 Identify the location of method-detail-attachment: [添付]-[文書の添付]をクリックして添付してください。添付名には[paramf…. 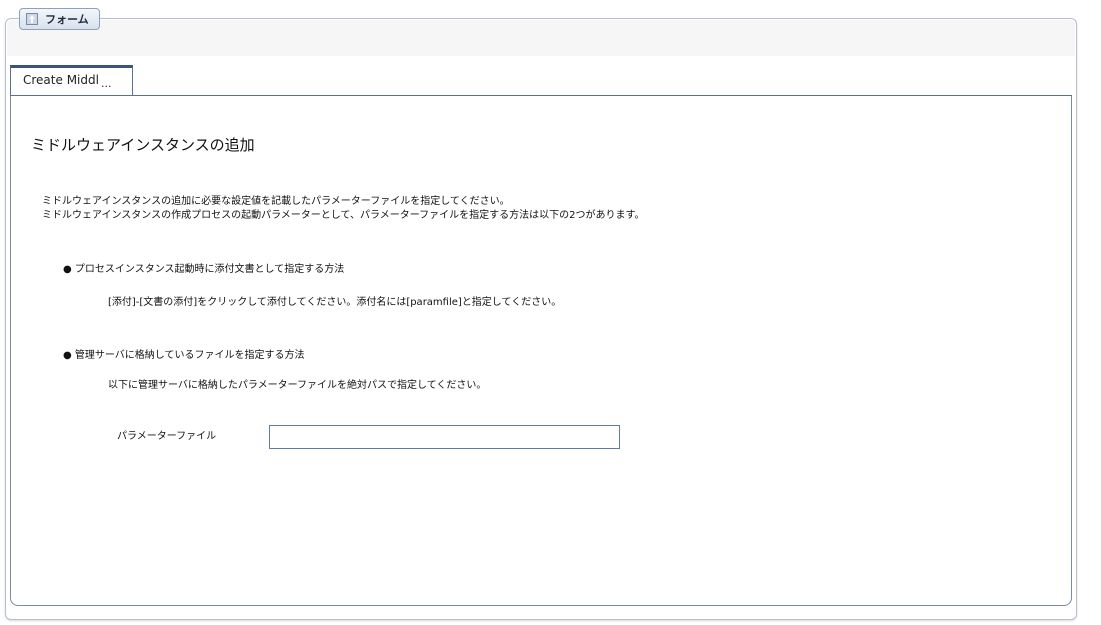
(335, 302).